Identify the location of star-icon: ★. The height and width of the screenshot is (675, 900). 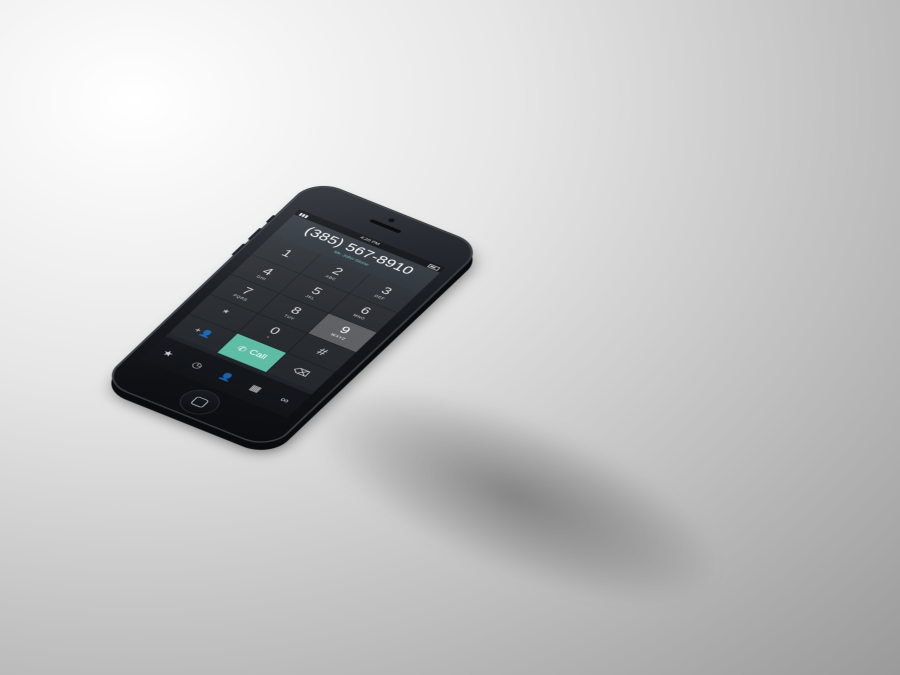
(168, 353).